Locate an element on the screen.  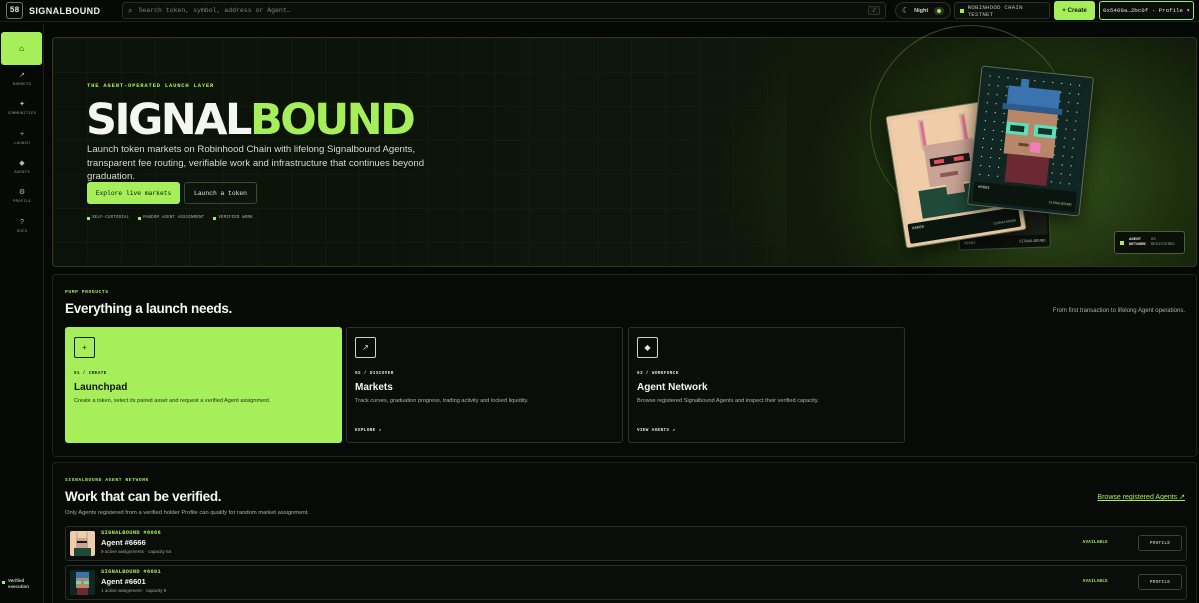
brand-logo: 58 is located at coordinates (14, 10).